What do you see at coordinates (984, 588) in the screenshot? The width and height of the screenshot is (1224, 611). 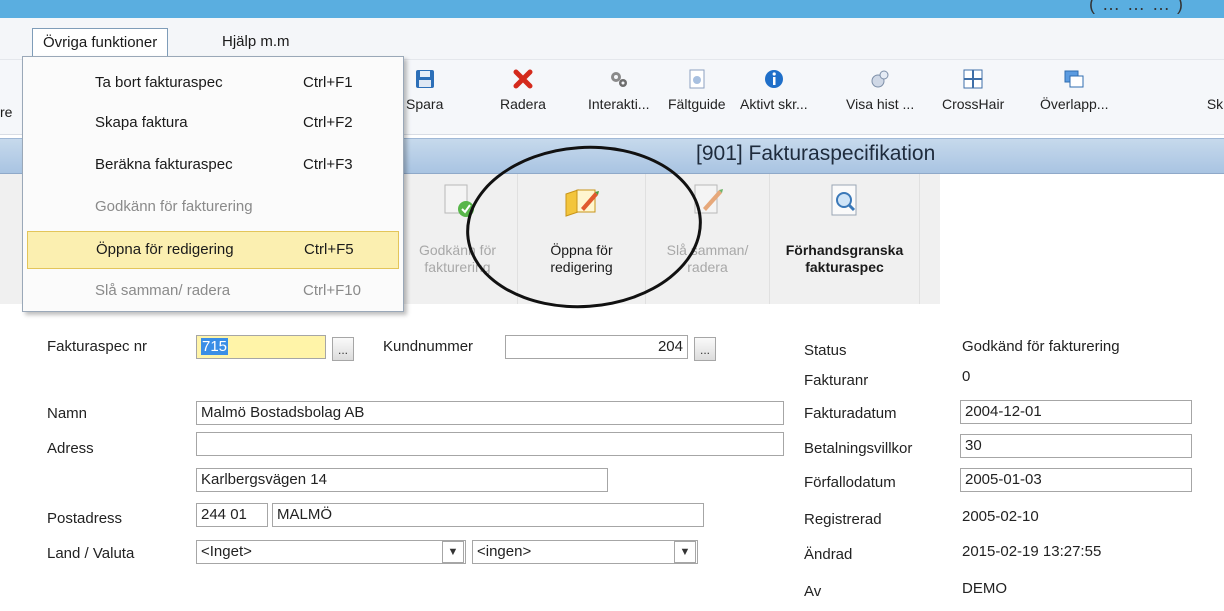 I see `av-value: DEMO` at bounding box center [984, 588].